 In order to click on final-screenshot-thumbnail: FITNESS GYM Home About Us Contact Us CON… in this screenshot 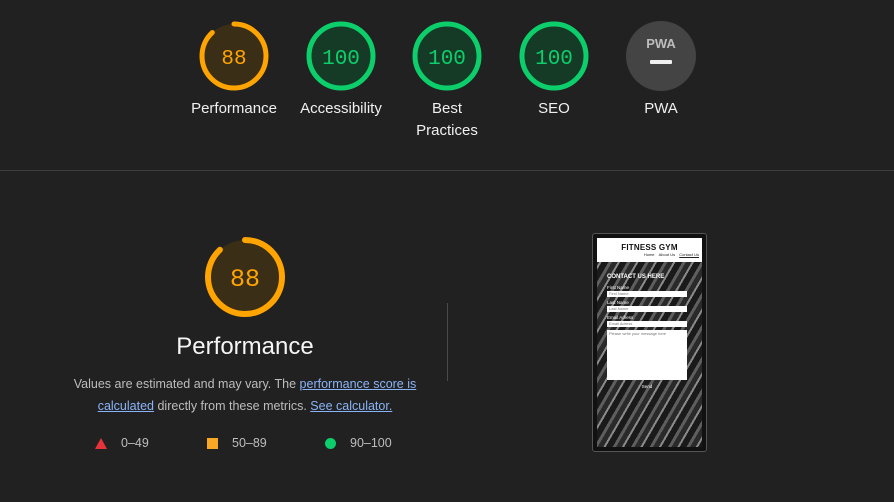, I will do `click(649, 342)`.